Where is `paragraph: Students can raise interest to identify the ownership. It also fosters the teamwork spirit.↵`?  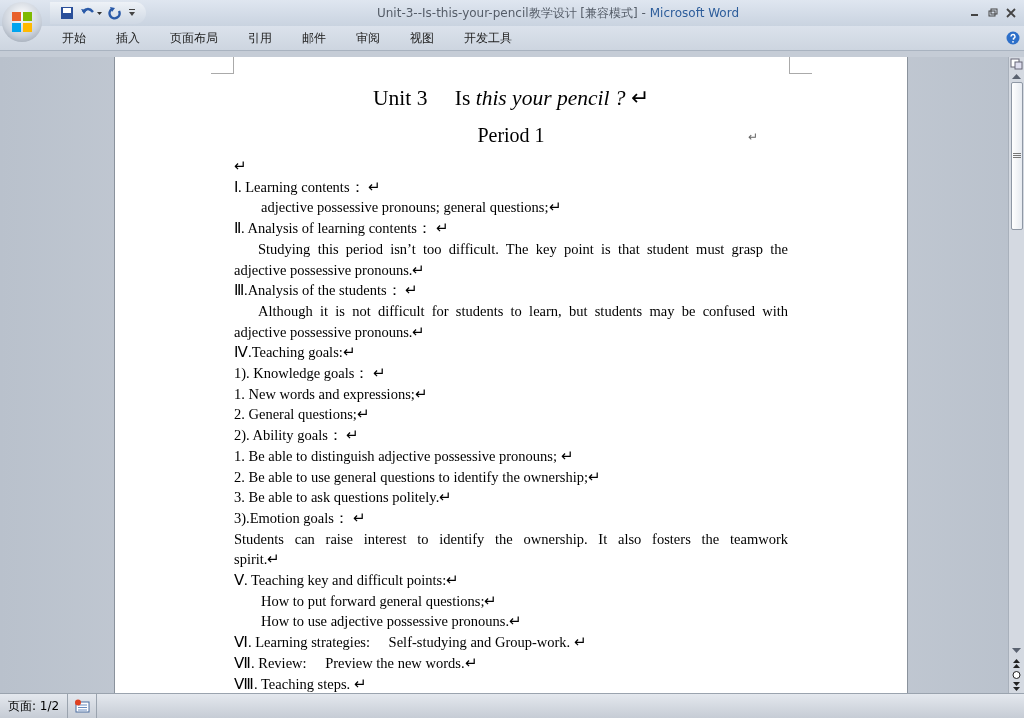 paragraph: Students can raise interest to identify the ownership. It also fosters the teamwork spirit.↵ is located at coordinates (511, 549).